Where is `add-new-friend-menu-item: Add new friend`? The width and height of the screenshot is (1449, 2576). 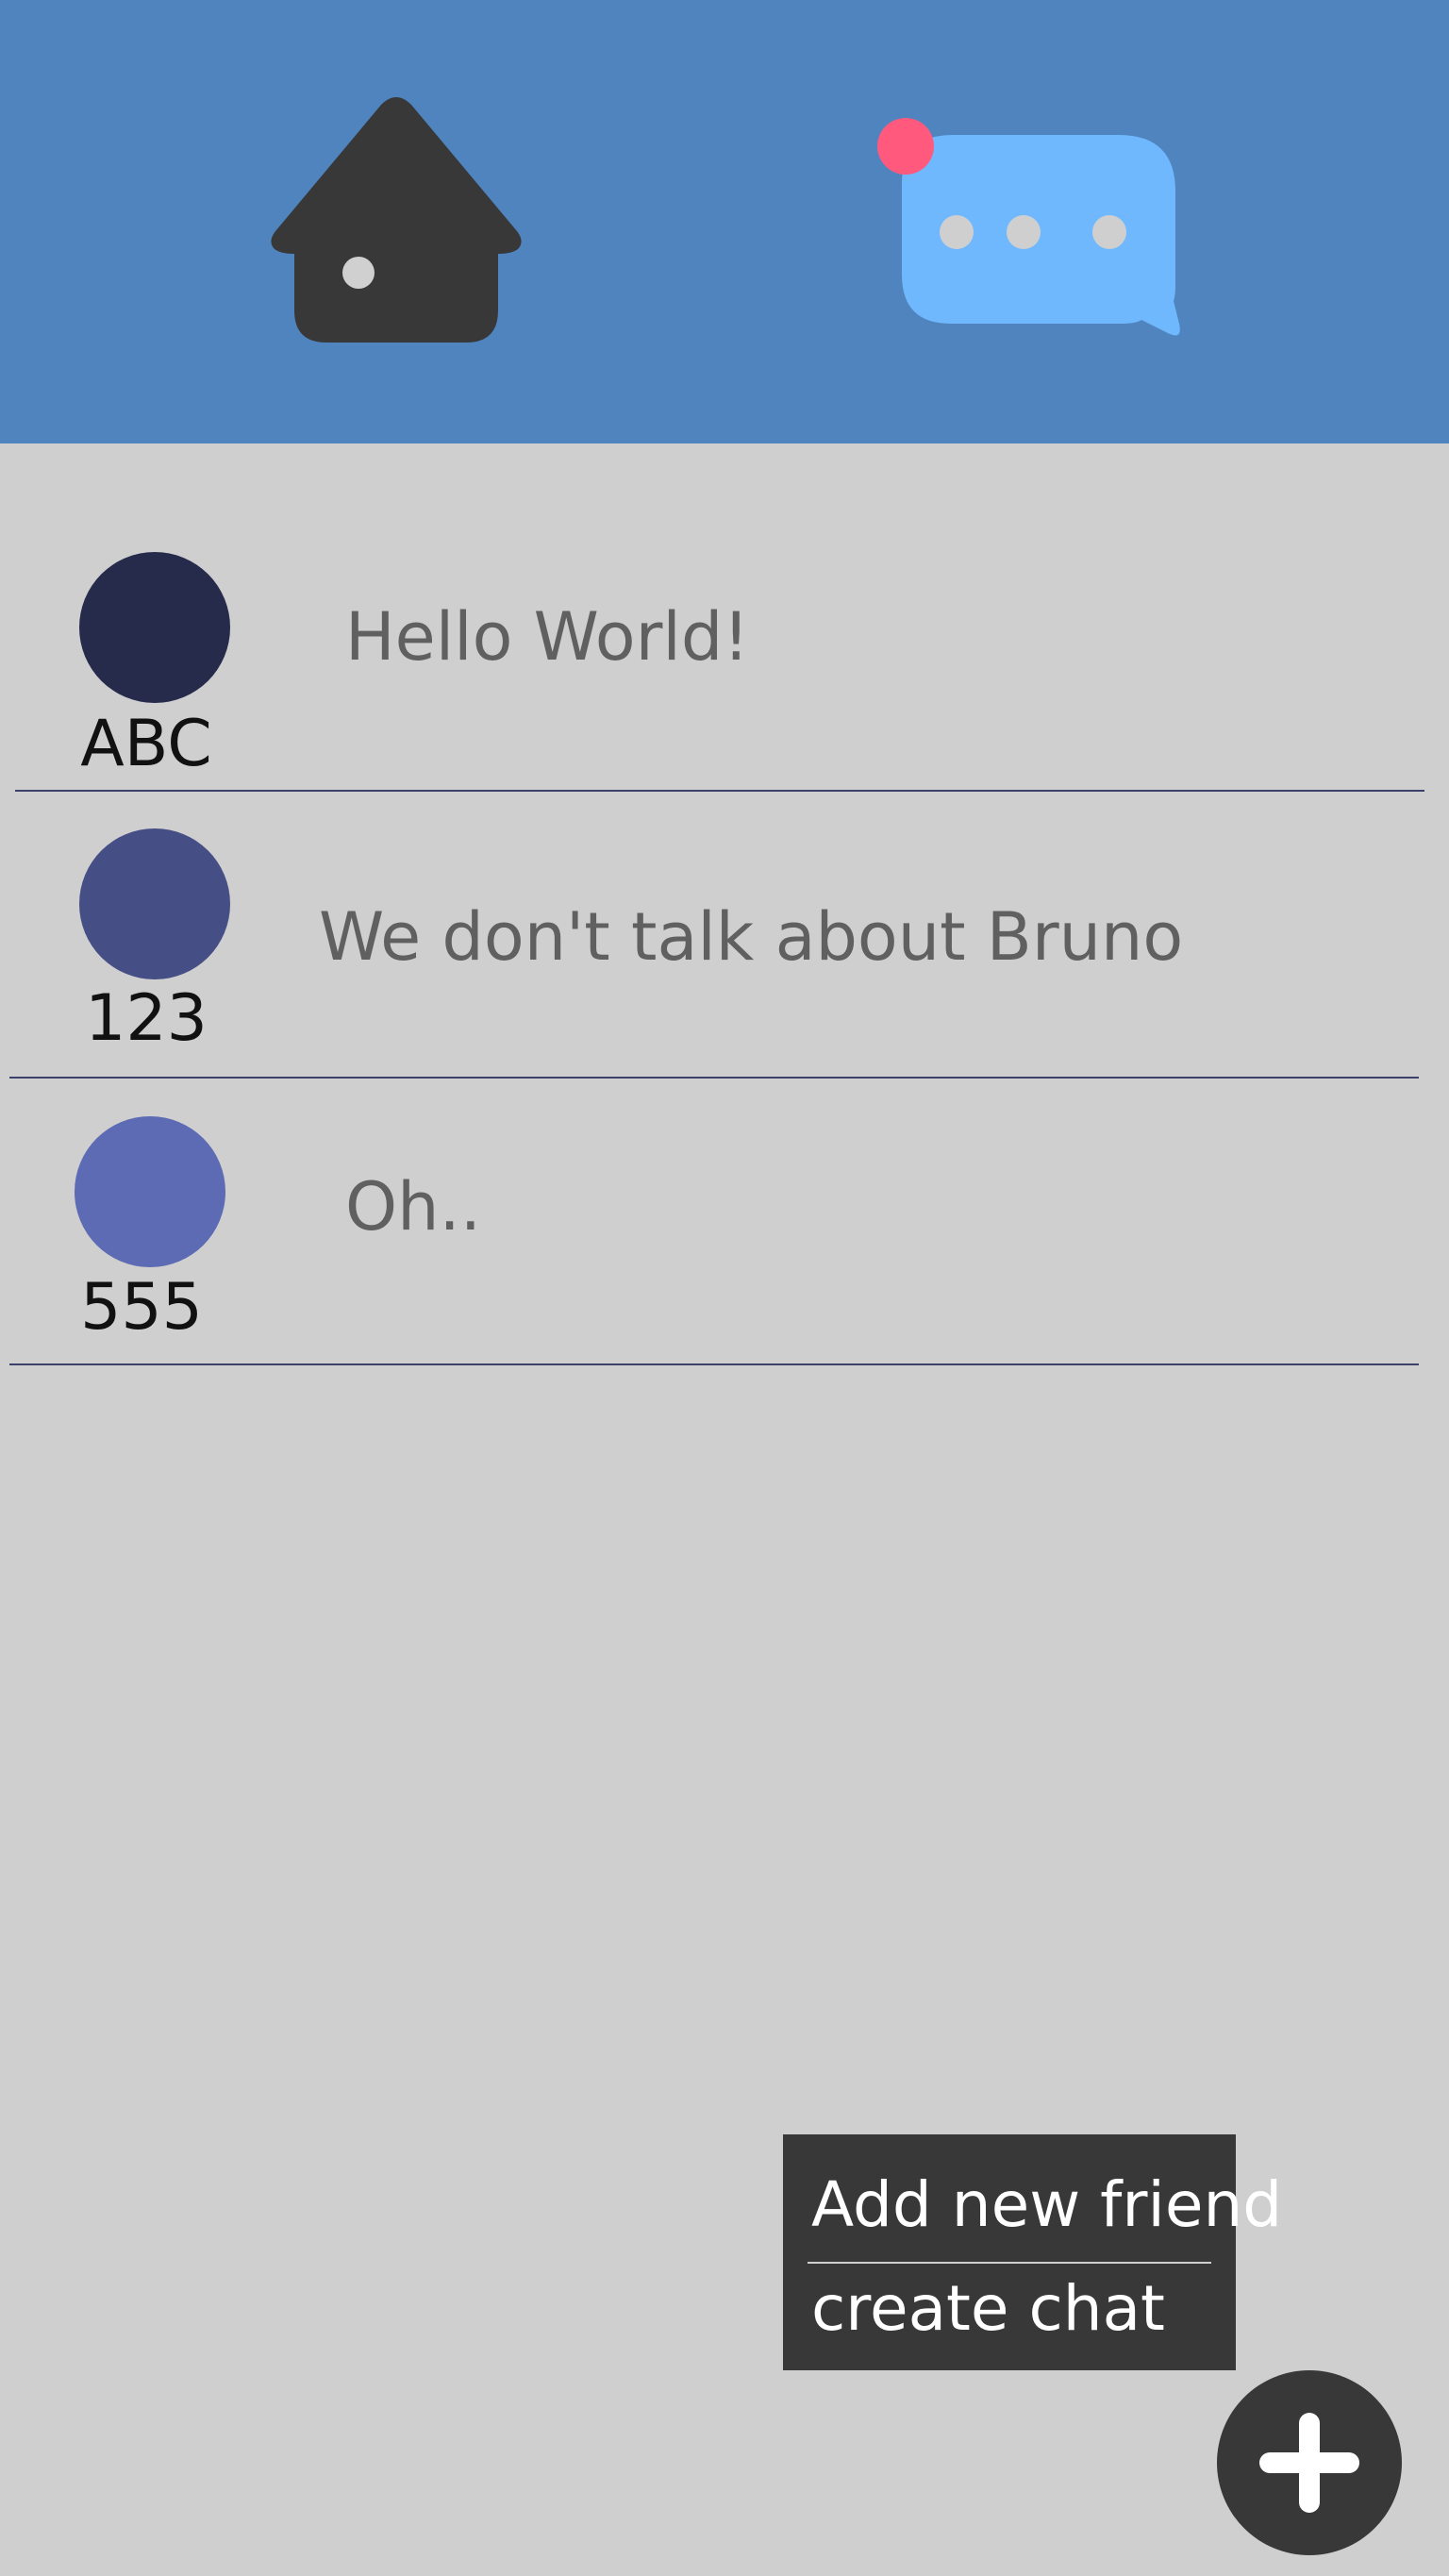
add-new-friend-menu-item: Add new friend is located at coordinates (1047, 2205).